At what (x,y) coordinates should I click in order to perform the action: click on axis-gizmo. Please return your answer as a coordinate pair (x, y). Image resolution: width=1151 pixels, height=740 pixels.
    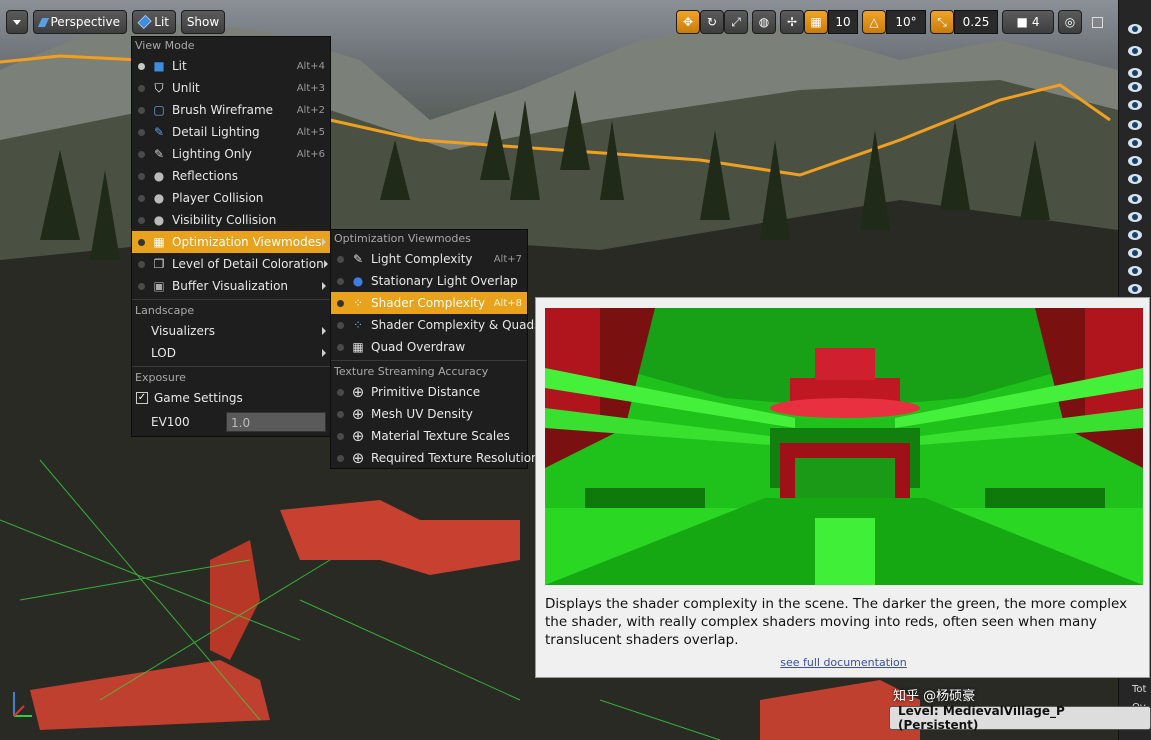
    Looking at the image, I should click on (22, 704).